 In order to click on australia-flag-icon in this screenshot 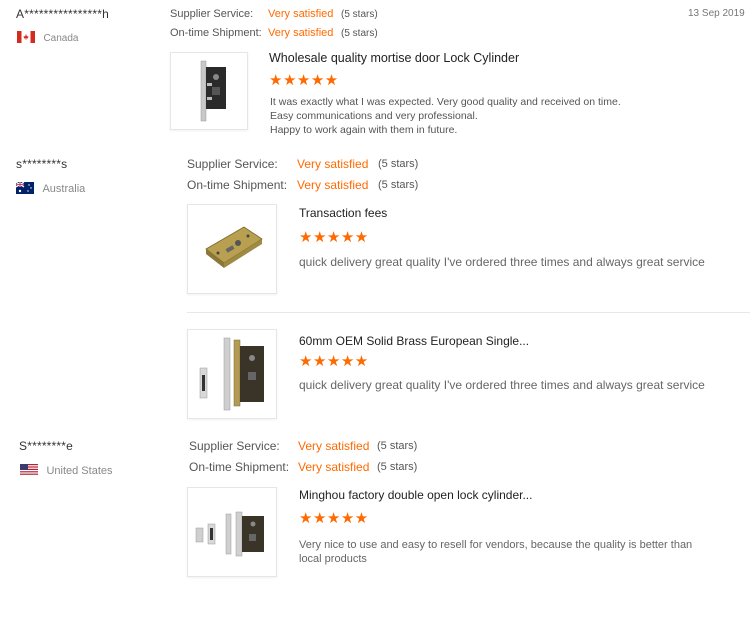, I will do `click(25, 187)`.